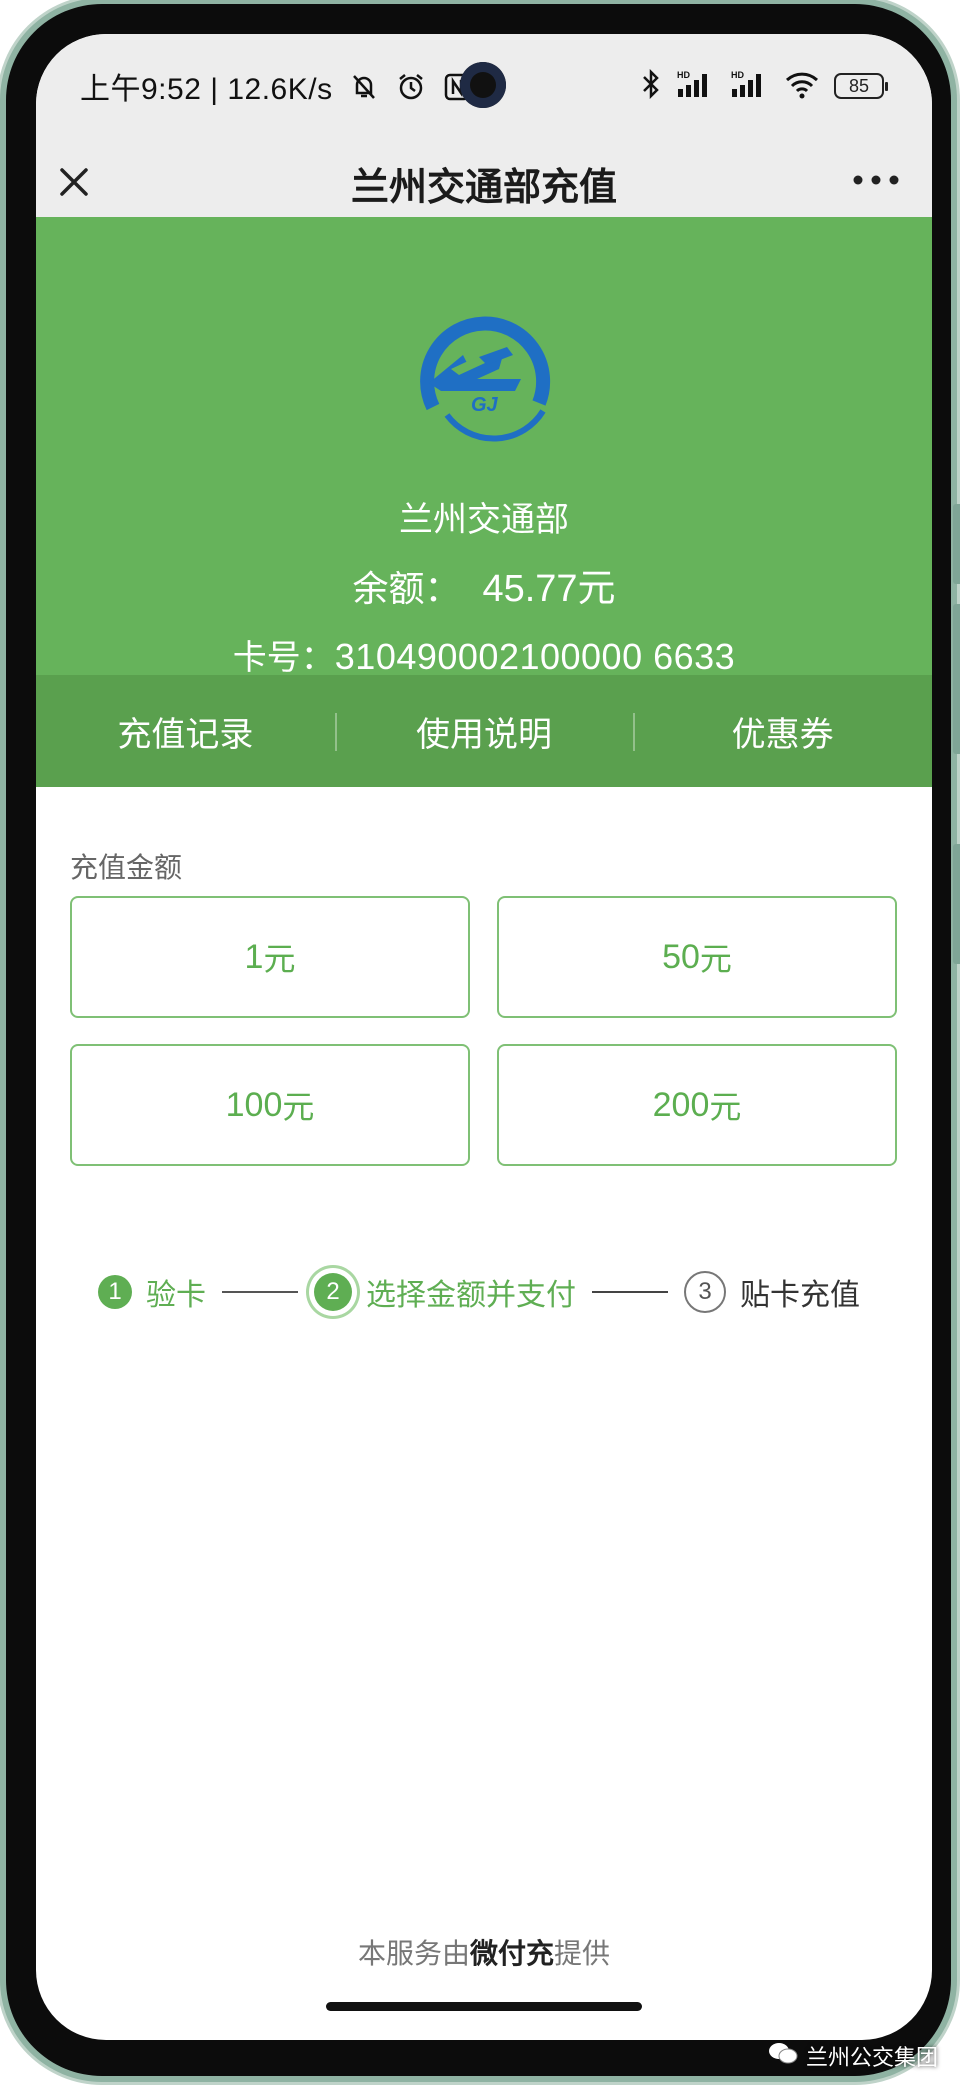  I want to click on watermark-text: 兰州公交集团, so click(871, 2058).